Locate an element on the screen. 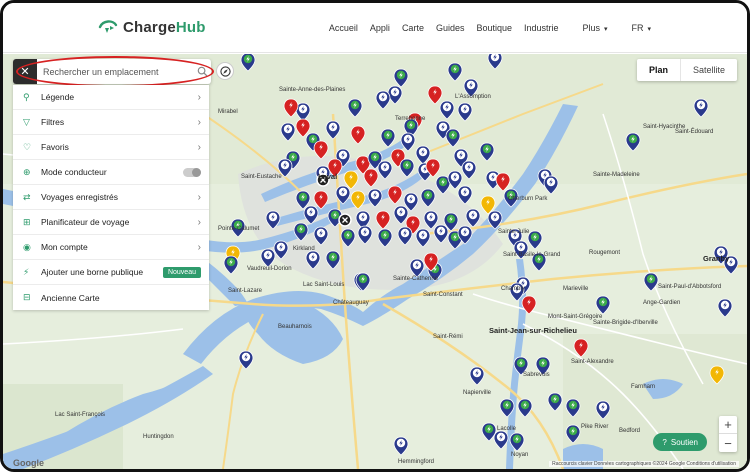 The height and width of the screenshot is (472, 750). chevron-down-icon: ▾ is located at coordinates (648, 29).